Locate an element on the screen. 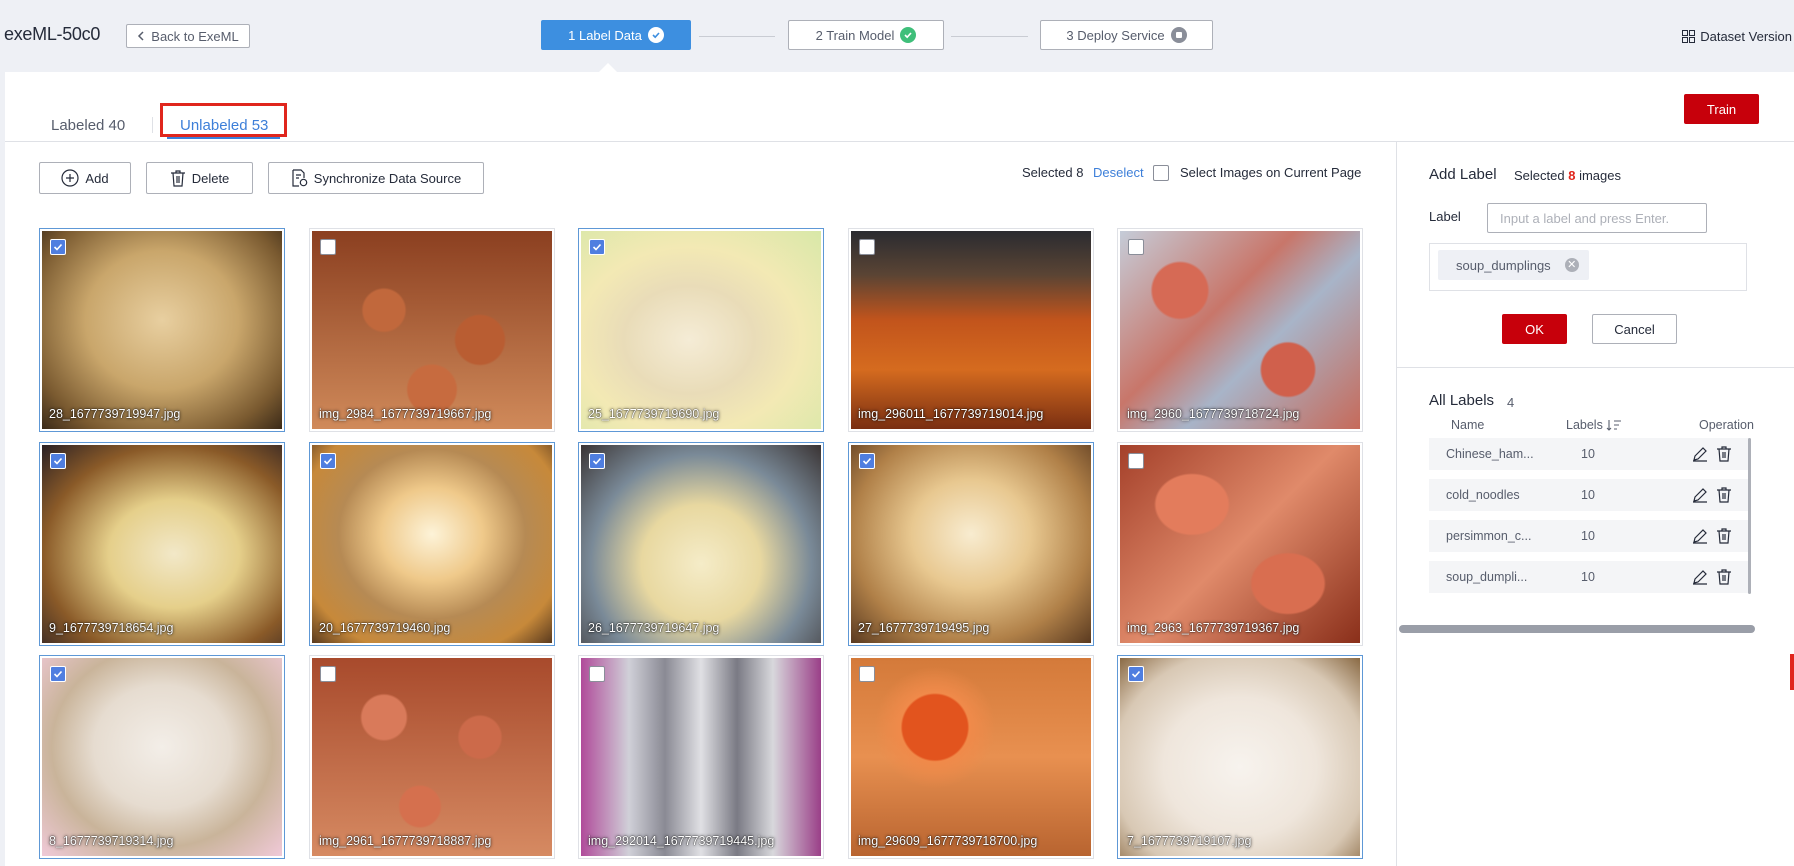  image-thumbnail: img_2984_1677739719667.jpg is located at coordinates (432, 330).